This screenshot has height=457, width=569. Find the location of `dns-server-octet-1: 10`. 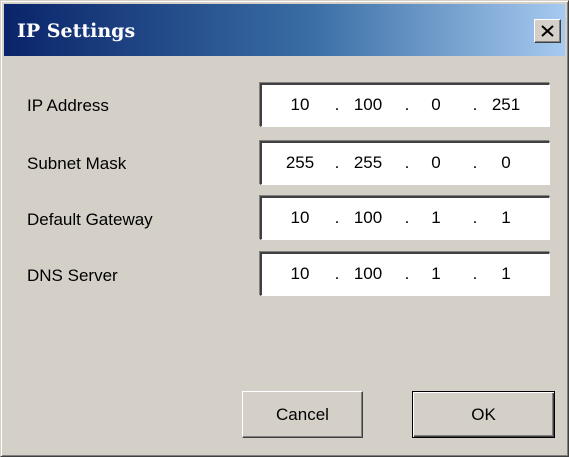

dns-server-octet-1: 10 is located at coordinates (300, 274).